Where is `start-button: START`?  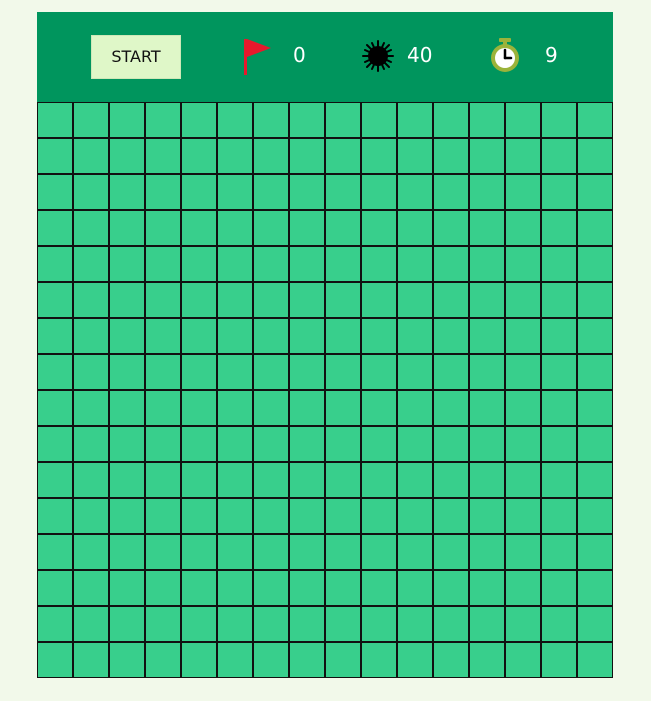 start-button: START is located at coordinates (136, 57).